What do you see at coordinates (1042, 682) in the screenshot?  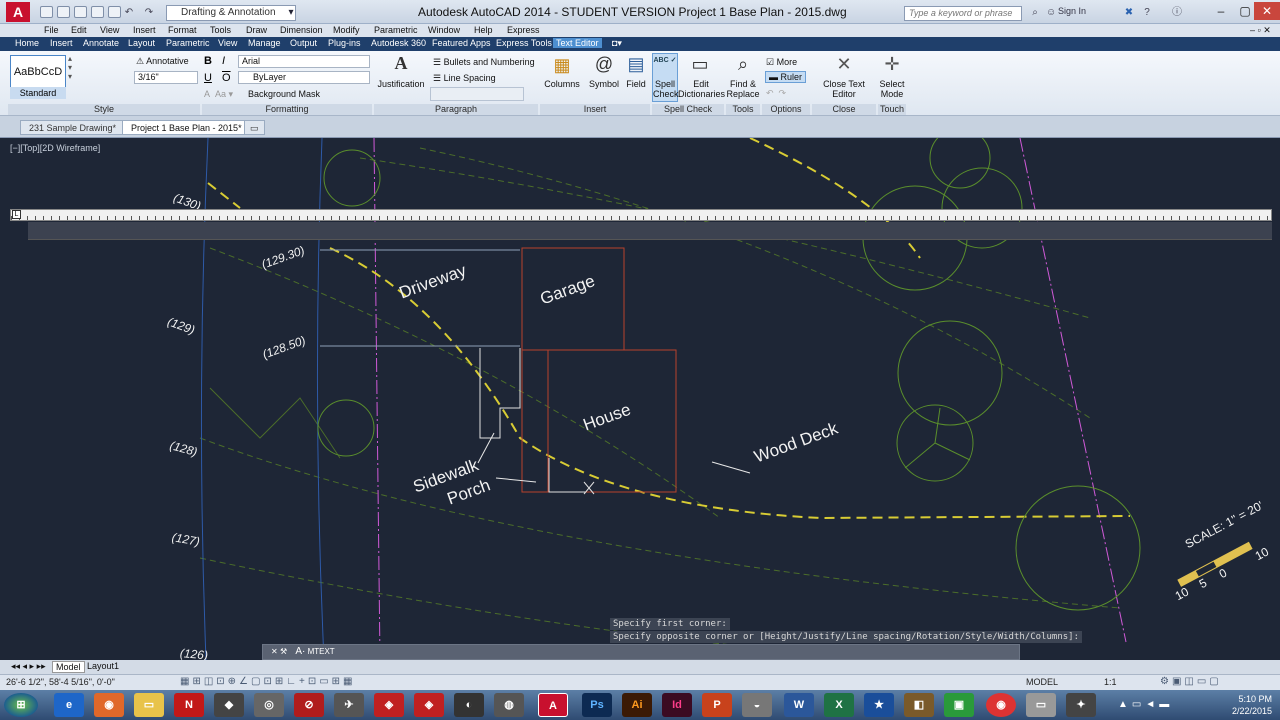 I see `model-space-toggle: MODEL` at bounding box center [1042, 682].